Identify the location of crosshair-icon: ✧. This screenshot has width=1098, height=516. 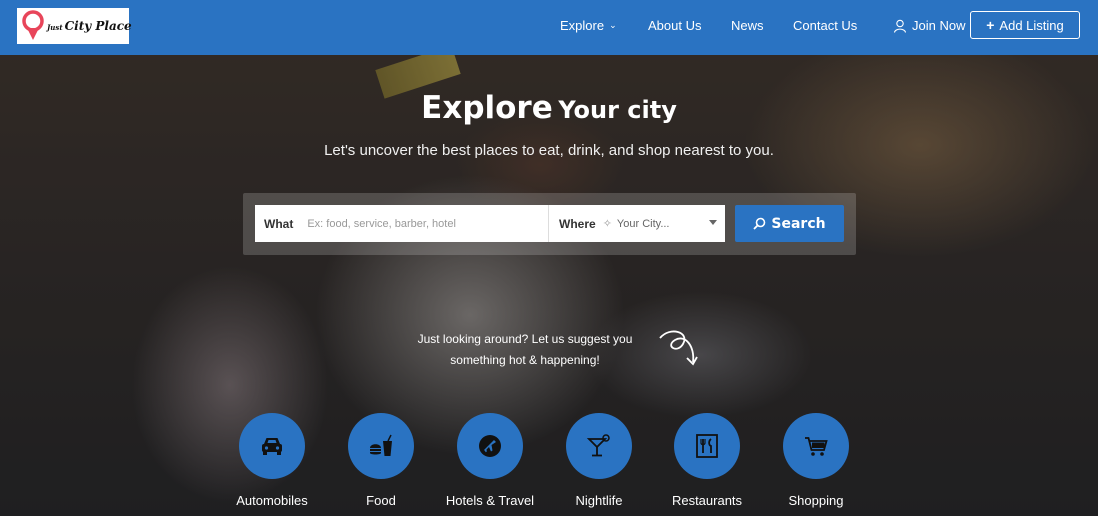
(607, 224).